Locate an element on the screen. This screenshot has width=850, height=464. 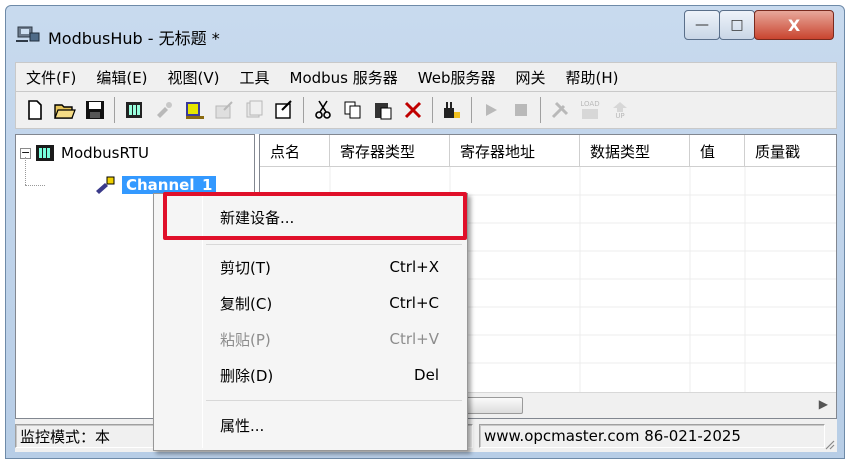
properties-button is located at coordinates (284, 110).